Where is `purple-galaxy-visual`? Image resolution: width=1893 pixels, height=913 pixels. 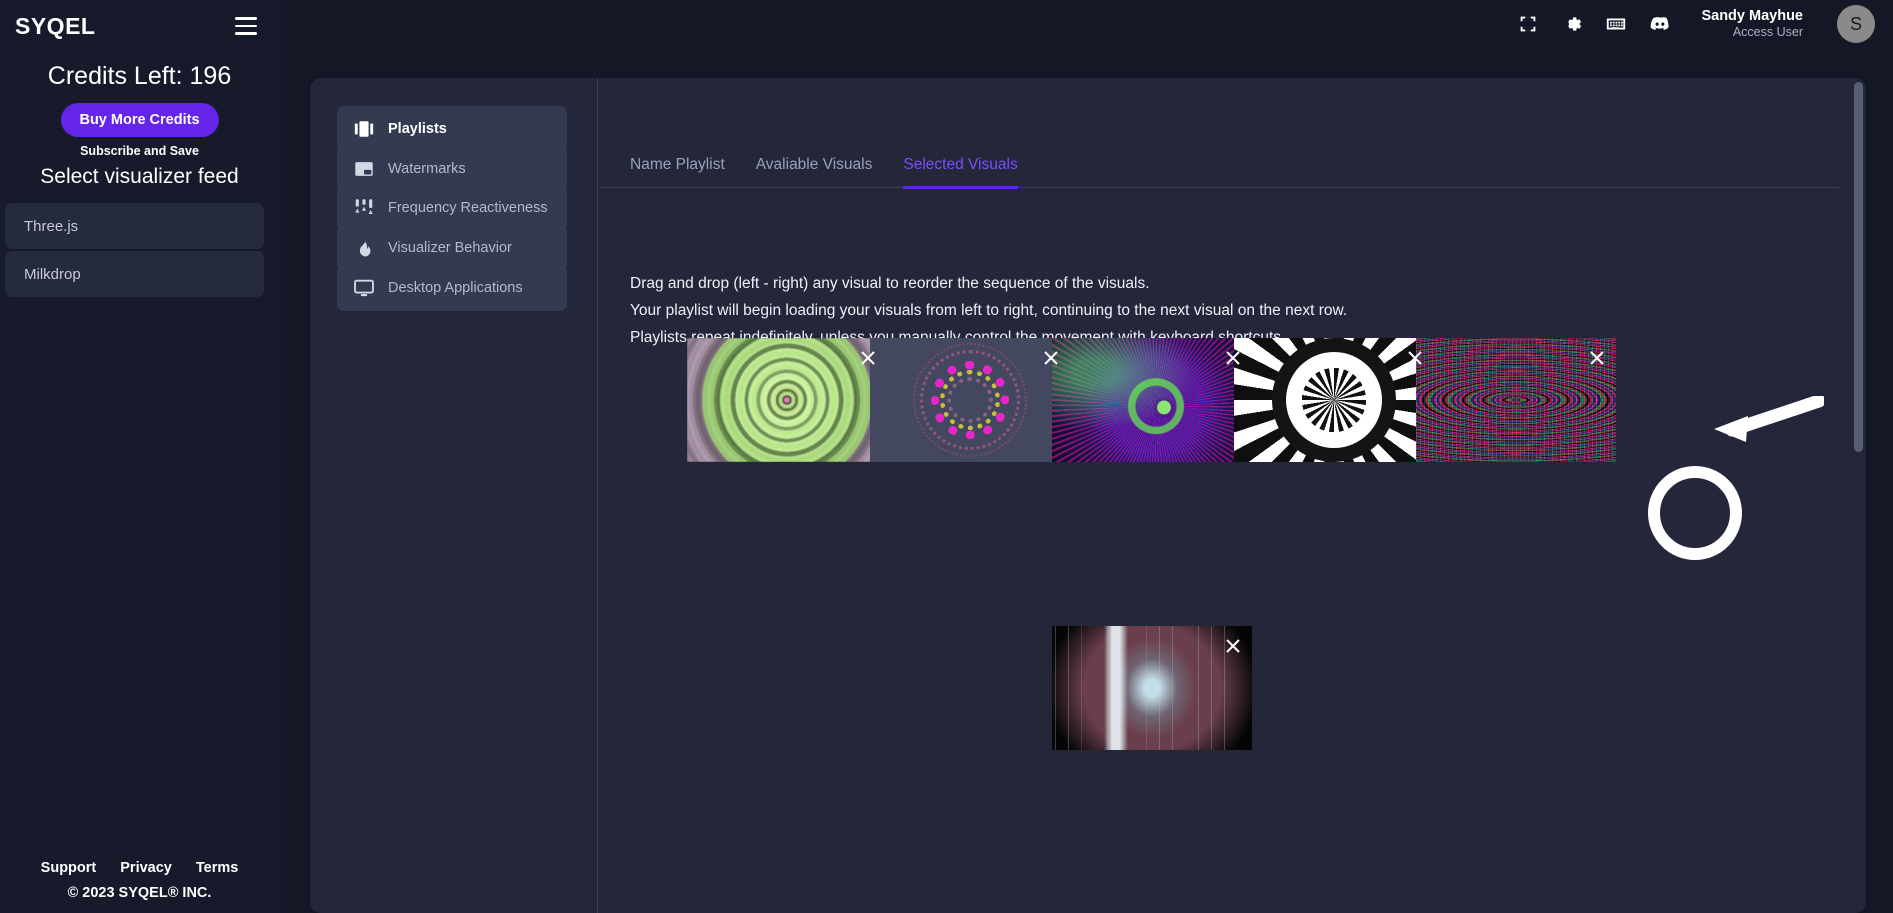
purple-galaxy-visual is located at coordinates (1152, 400).